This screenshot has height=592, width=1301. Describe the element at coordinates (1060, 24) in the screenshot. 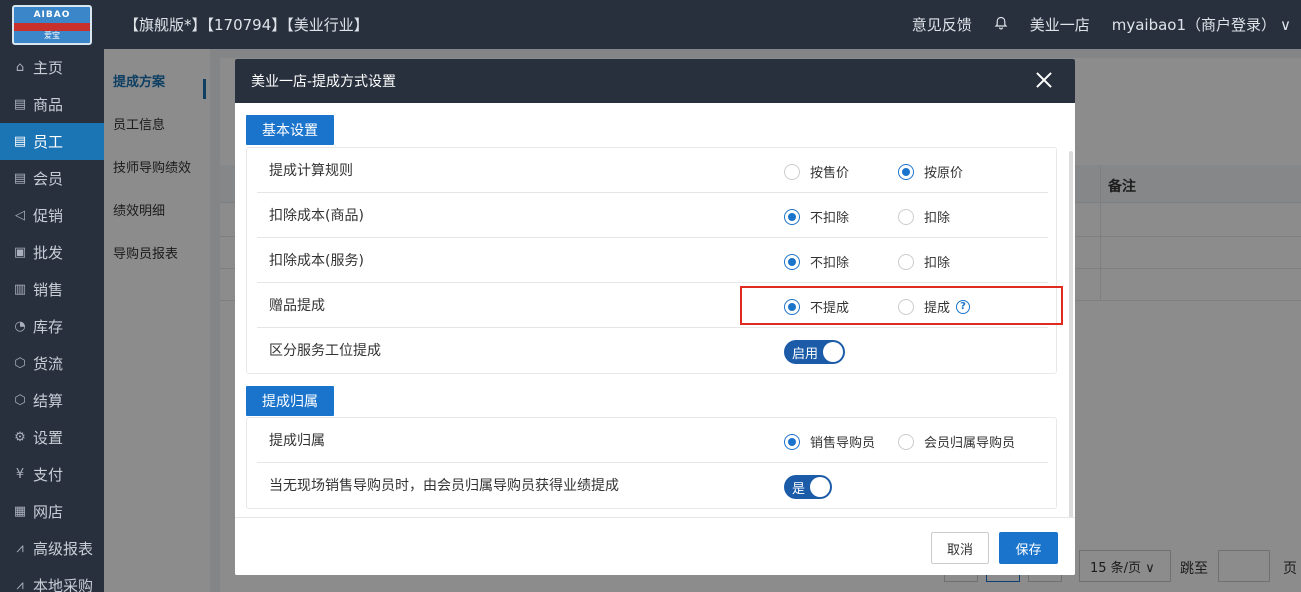

I see `store-selector: 美业一店` at that location.